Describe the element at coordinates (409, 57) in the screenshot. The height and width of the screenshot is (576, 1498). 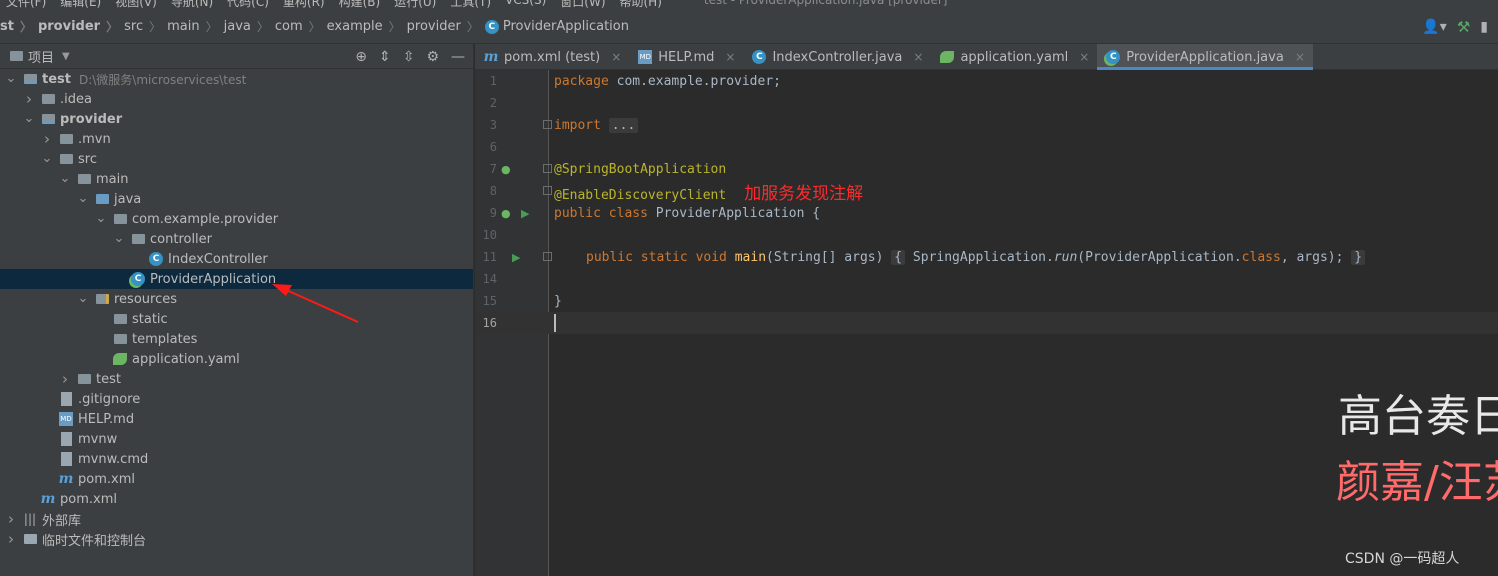
I see `collapse-all-icon: ⇳` at that location.